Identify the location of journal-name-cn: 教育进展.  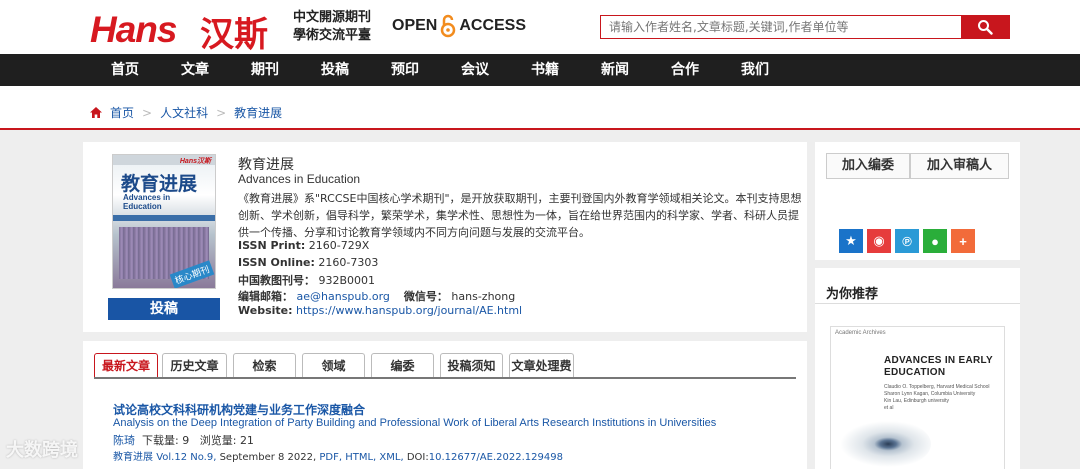
(266, 165).